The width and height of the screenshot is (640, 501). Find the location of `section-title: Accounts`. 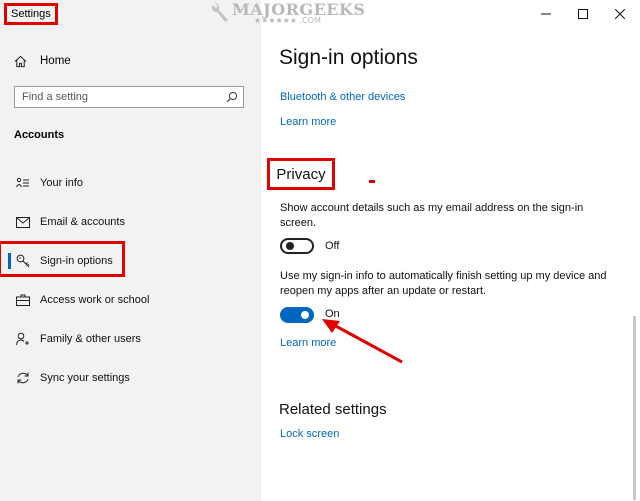

section-title: Accounts is located at coordinates (39, 135).